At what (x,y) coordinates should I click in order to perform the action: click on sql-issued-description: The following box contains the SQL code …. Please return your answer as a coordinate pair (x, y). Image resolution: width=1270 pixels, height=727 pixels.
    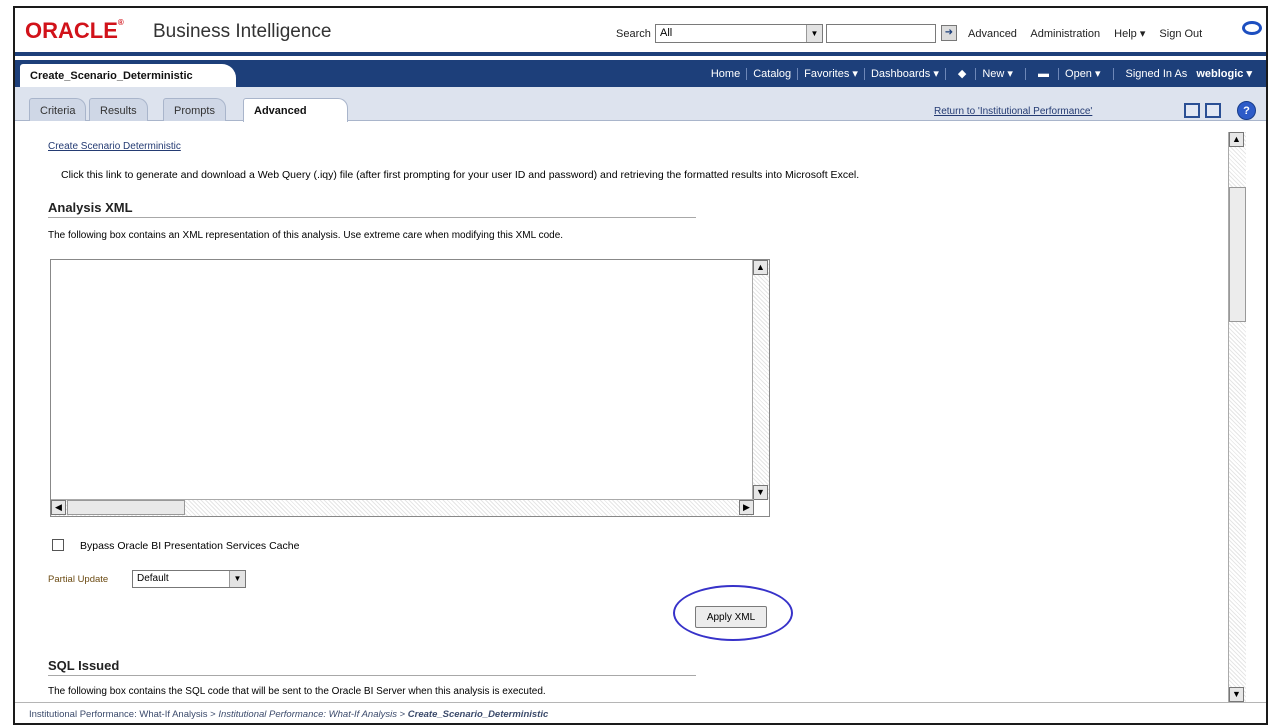
    Looking at the image, I should click on (297, 691).